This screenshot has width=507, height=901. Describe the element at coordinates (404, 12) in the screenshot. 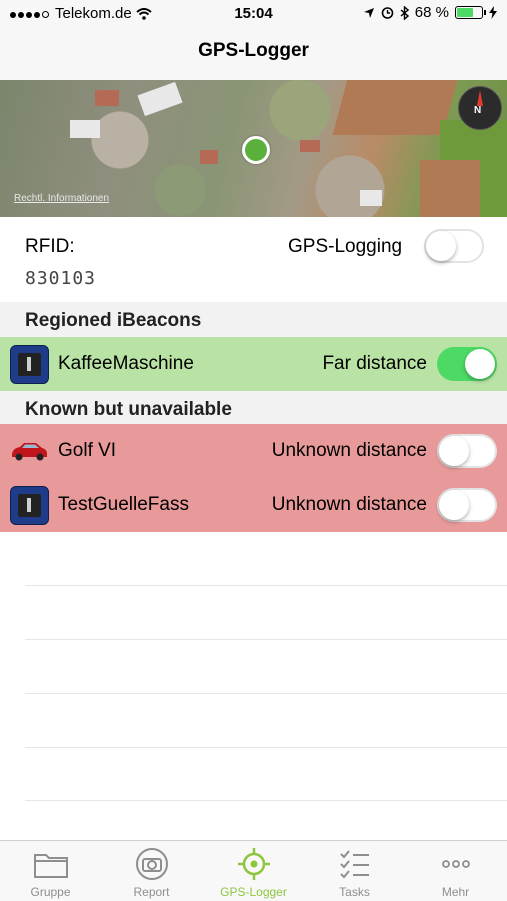

I see `bluetooth-icon` at that location.